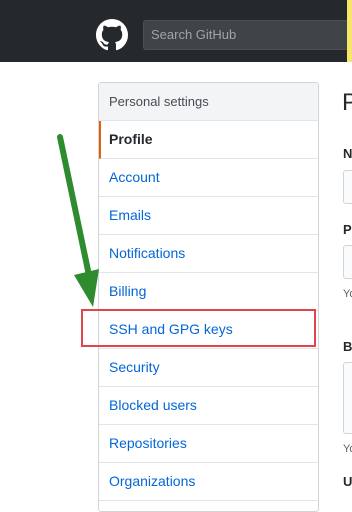 Image resolution: width=352 pixels, height=512 pixels. I want to click on sidebar-item-blocked-users: Blocked users, so click(208, 406).